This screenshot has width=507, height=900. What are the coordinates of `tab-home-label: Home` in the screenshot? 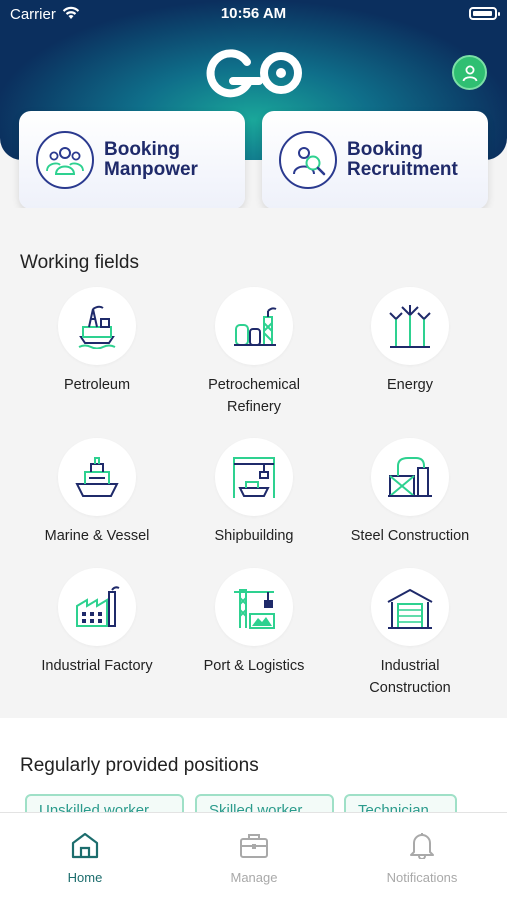 It's located at (85, 877).